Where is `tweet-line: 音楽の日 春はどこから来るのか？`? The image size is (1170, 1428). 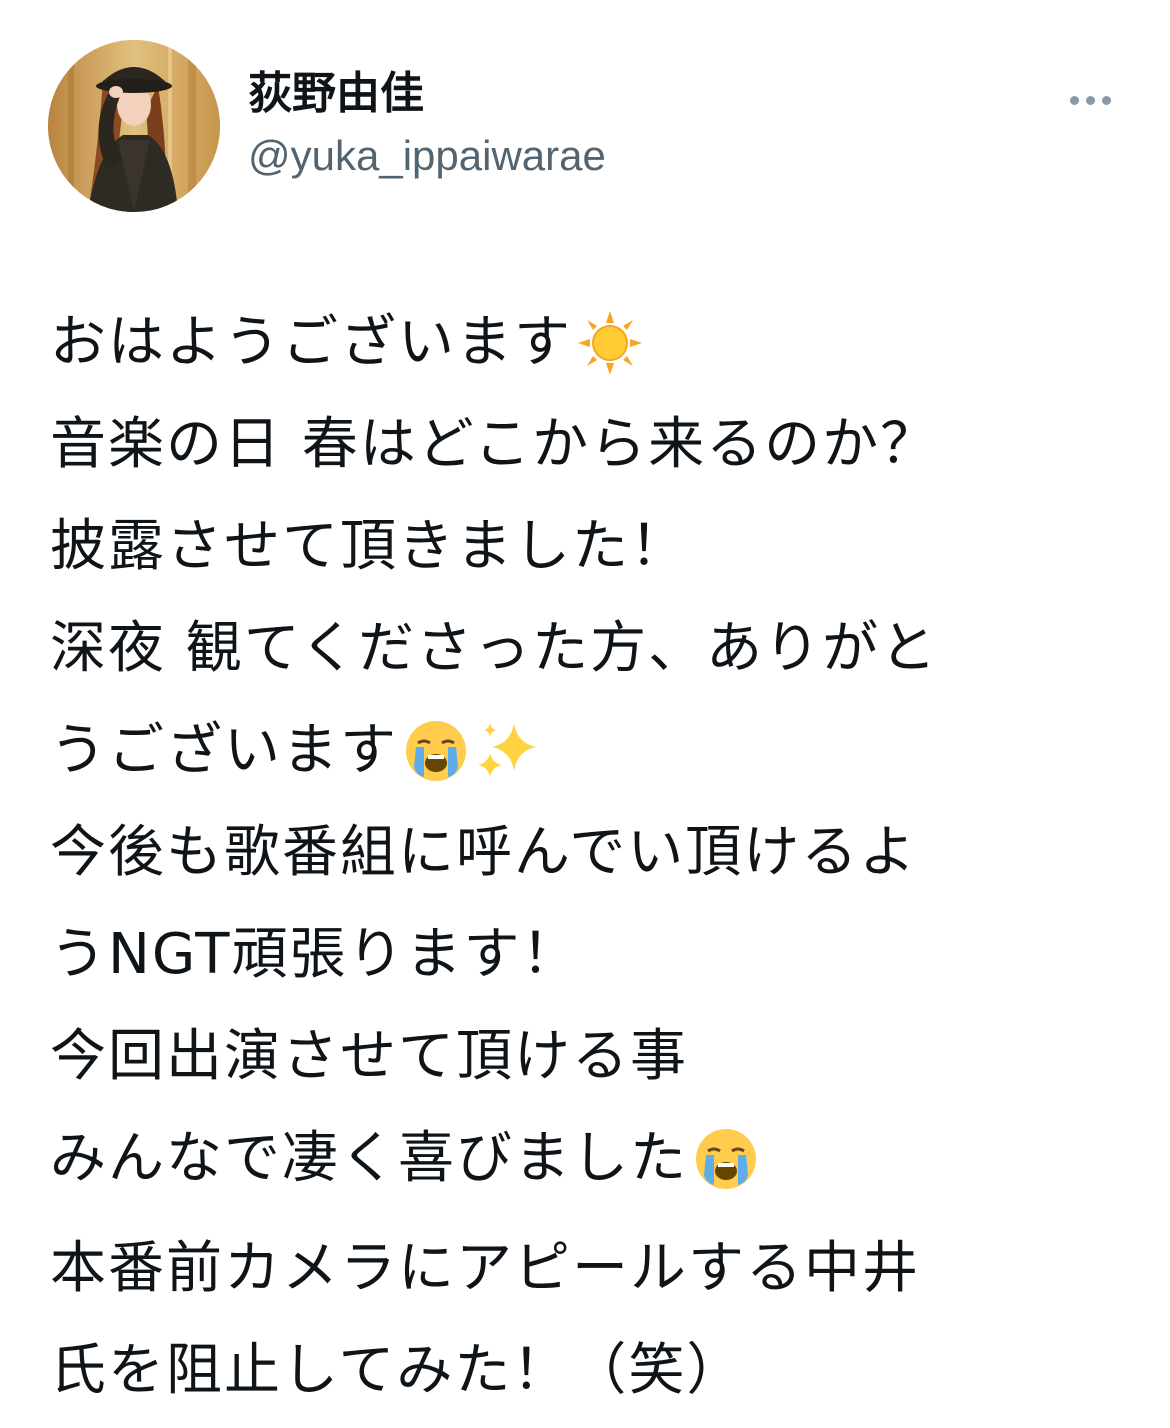 tweet-line: 音楽の日 春はどこから来るのか？ is located at coordinates (590, 445).